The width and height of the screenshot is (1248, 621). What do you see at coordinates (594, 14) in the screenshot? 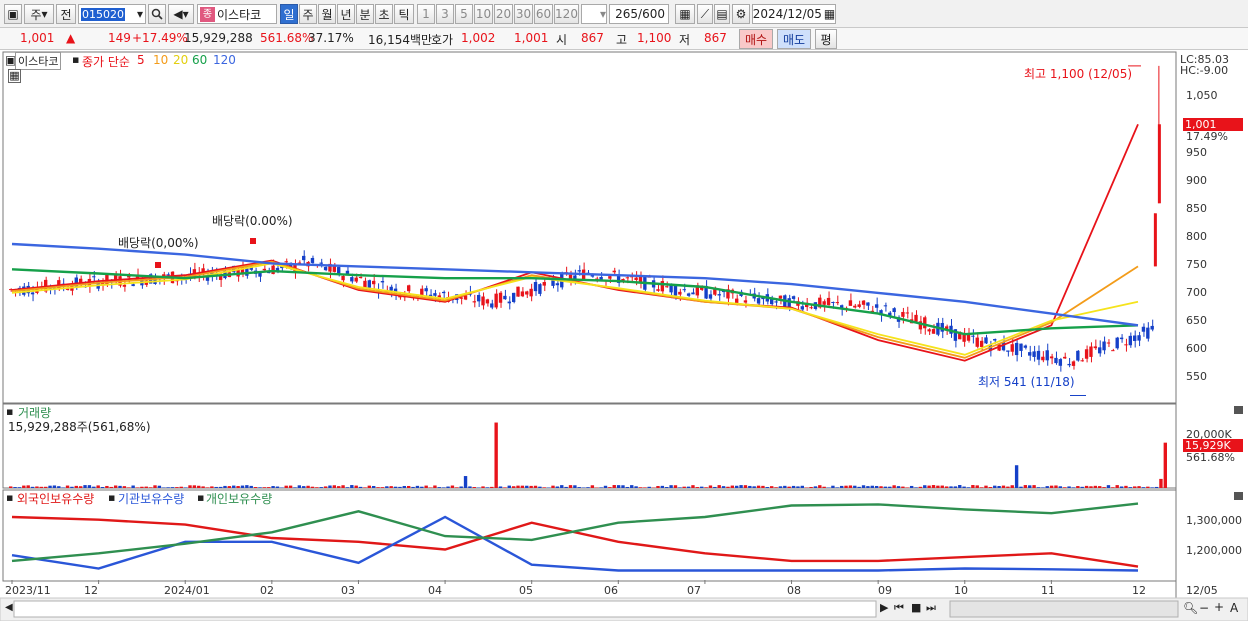
I see `custom-period-select: ▾` at bounding box center [594, 14].